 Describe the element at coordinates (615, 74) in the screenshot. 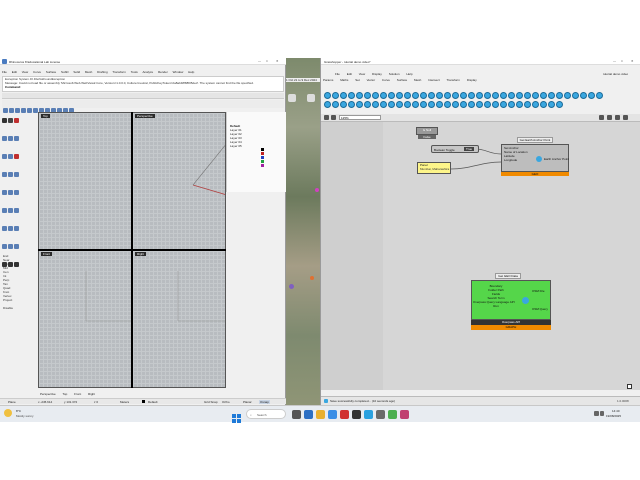

I see `gh-document-name: tutorial demo video` at that location.